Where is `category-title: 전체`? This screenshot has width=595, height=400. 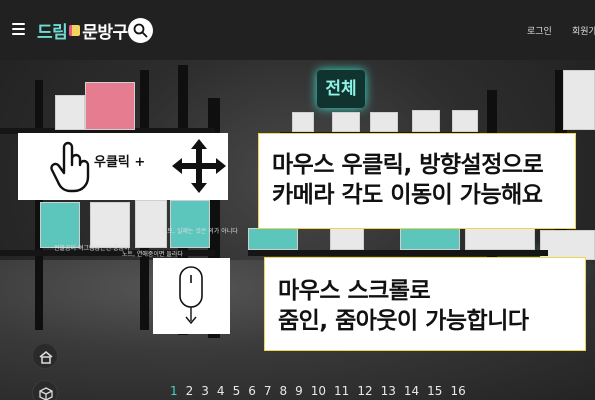
category-title: 전체 is located at coordinates (341, 89).